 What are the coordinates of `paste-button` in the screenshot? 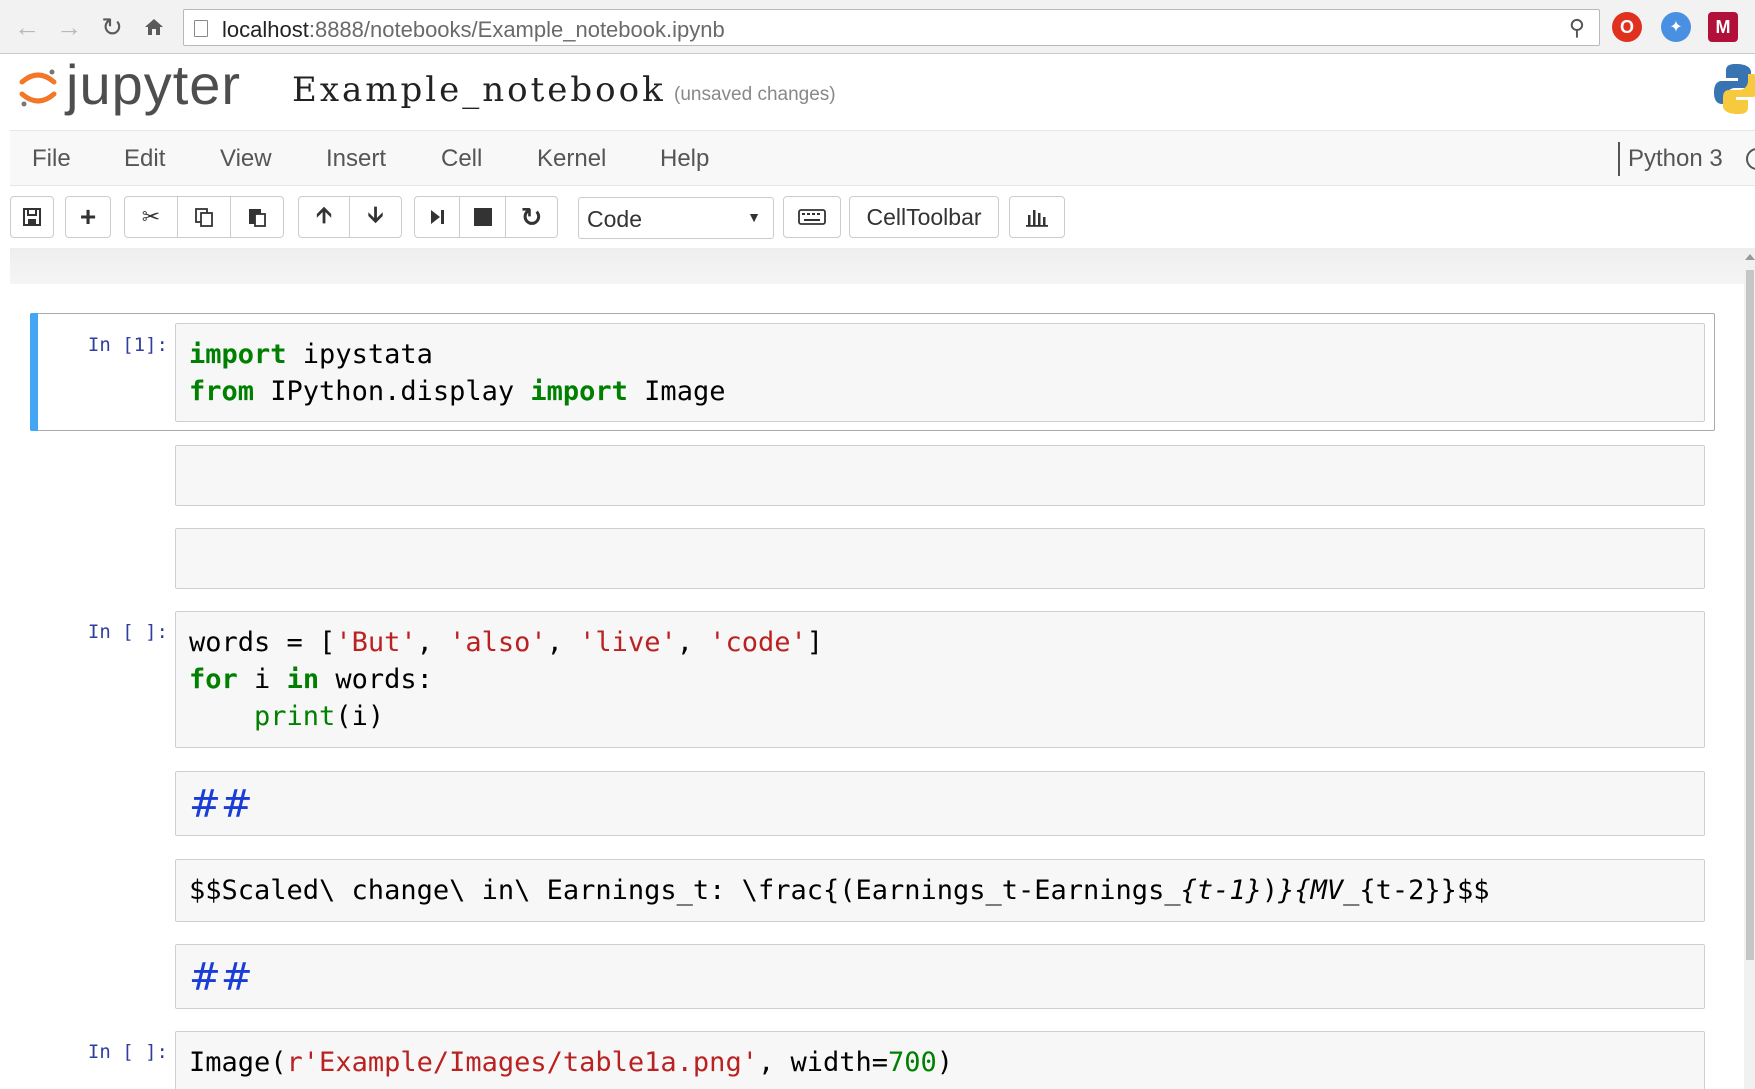 It's located at (257, 217).